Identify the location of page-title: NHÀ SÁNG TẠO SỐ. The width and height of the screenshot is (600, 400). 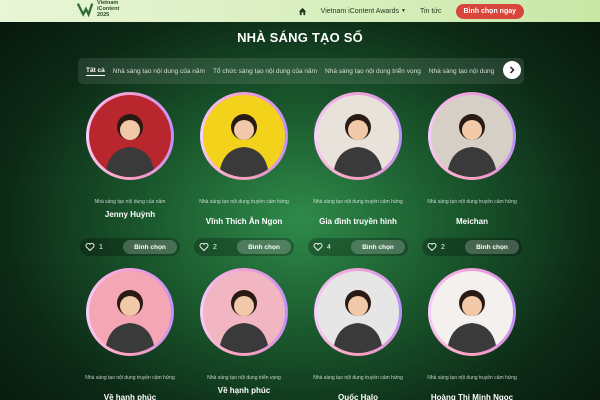
(300, 37).